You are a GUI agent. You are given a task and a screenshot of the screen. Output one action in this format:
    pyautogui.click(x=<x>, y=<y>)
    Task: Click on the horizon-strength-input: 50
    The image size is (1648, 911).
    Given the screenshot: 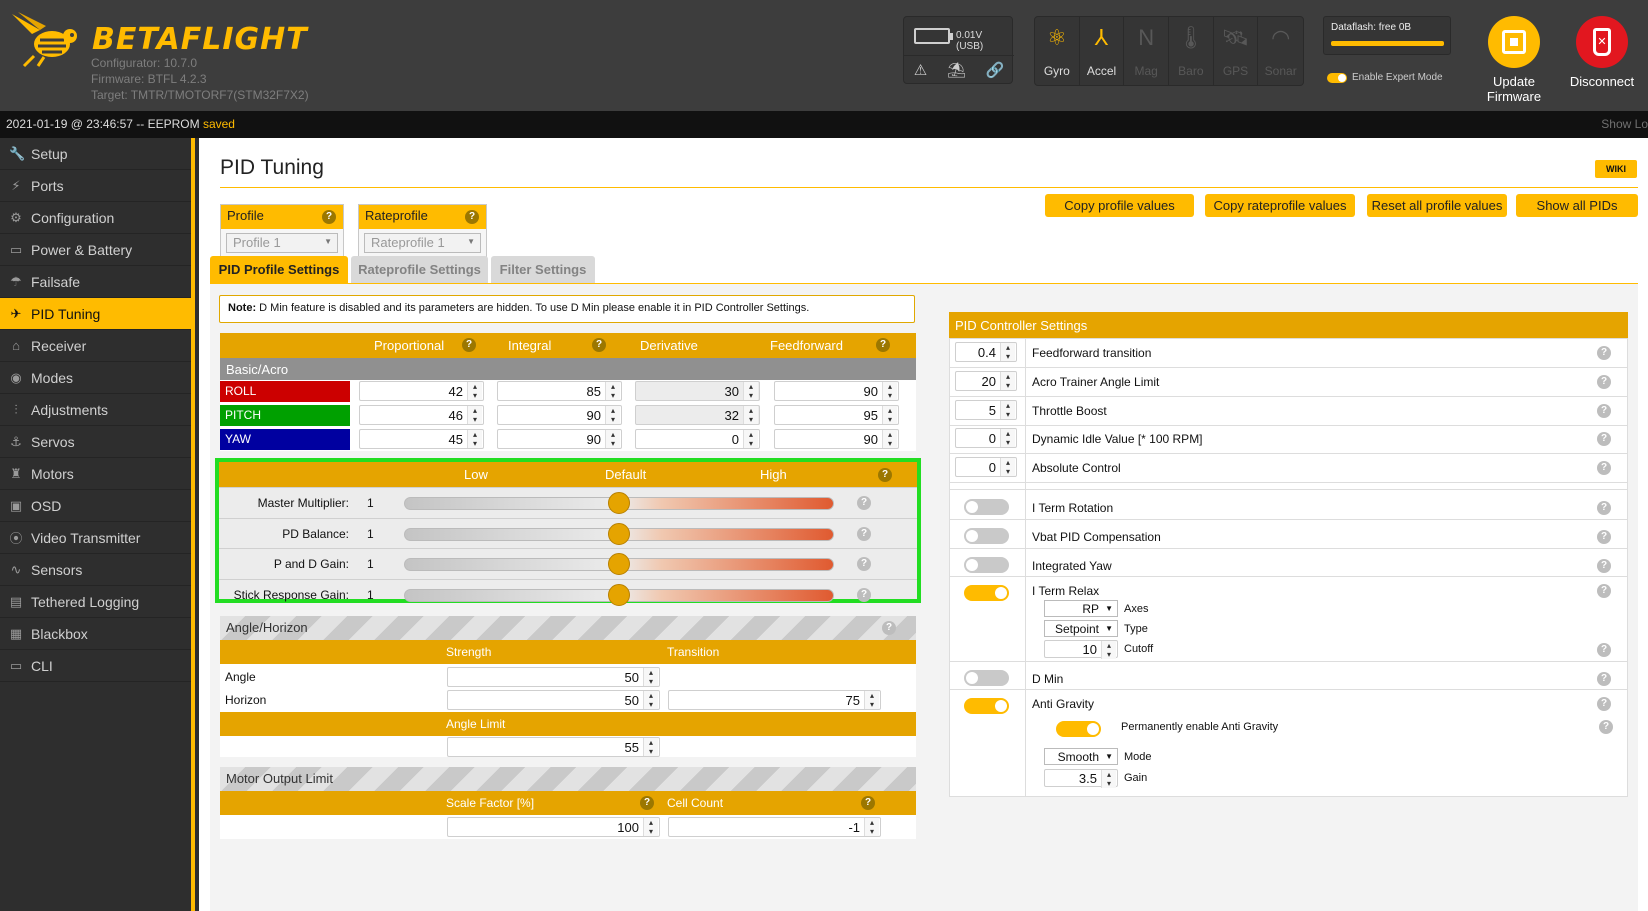 What is the action you would take?
    pyautogui.click(x=553, y=700)
    